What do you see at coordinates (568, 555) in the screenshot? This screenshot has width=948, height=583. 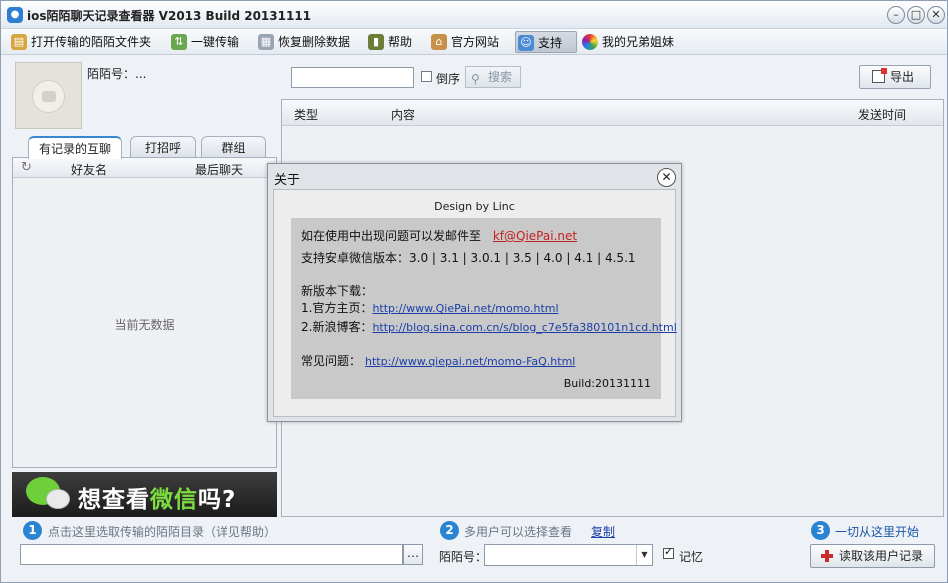 I see `momo-number-select: ▼` at bounding box center [568, 555].